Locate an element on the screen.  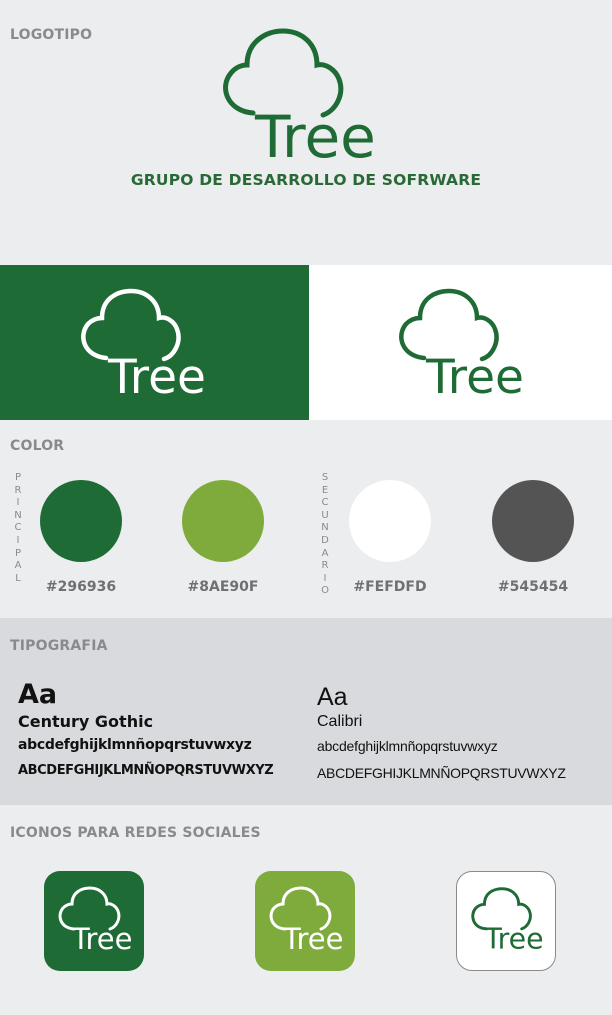
secondary-color-label: SECUNDARIO is located at coordinates (325, 534).